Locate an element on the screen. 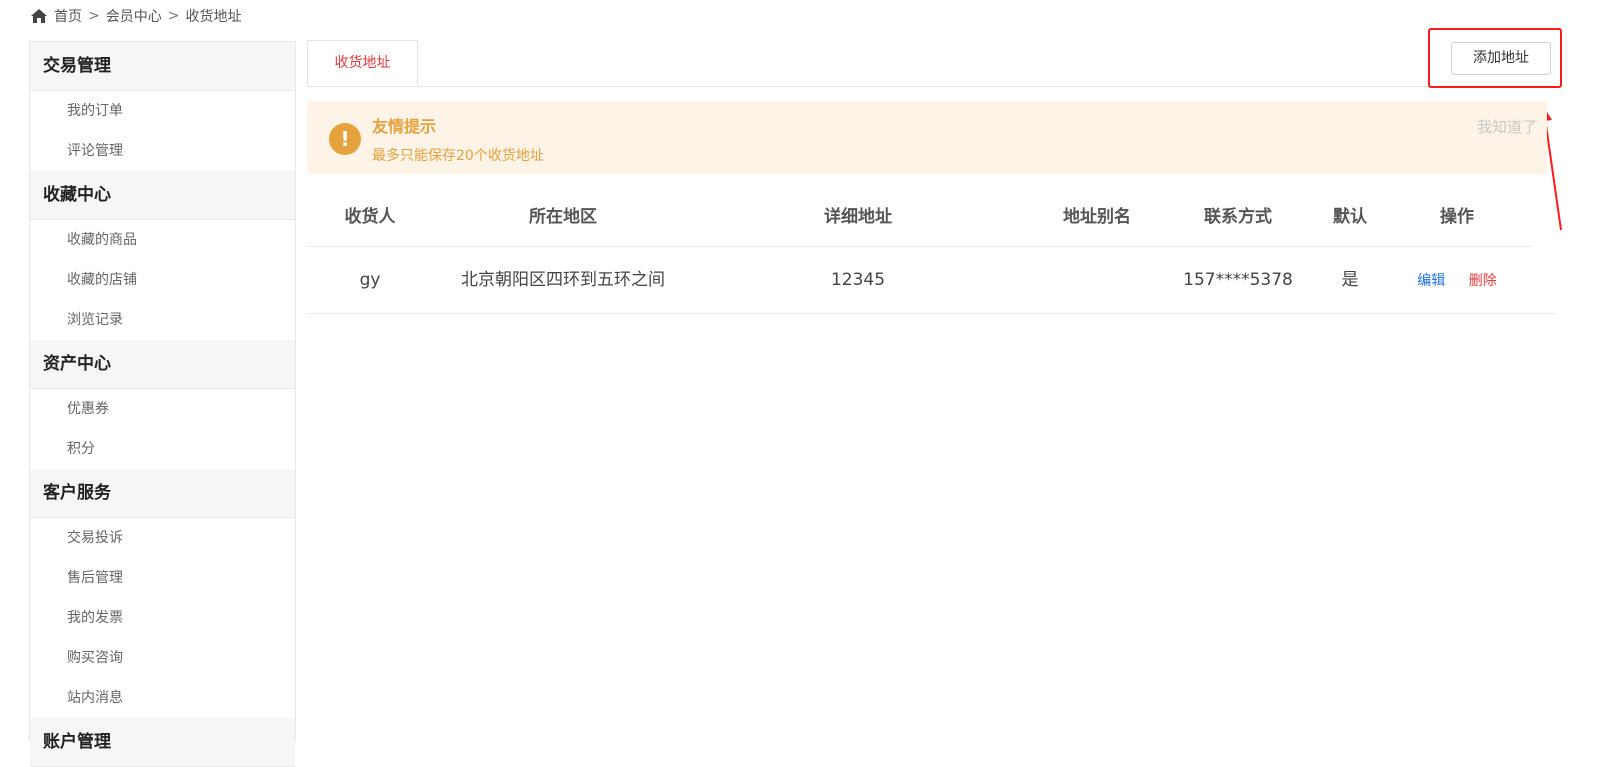 The height and width of the screenshot is (767, 1611). sidebar-item-invoices: 我的发票 is located at coordinates (162, 618).